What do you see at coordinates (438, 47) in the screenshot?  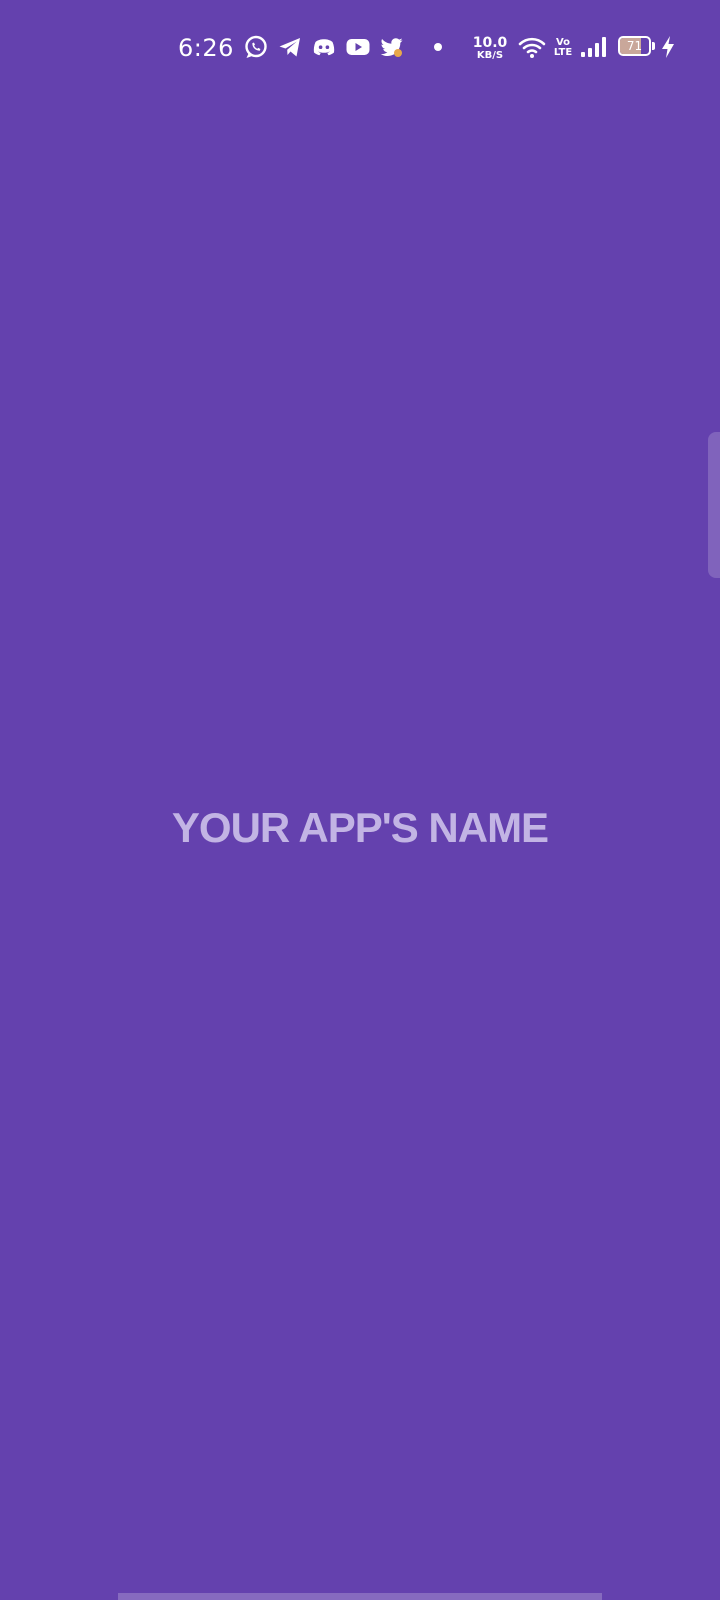 I see `notification-dot` at bounding box center [438, 47].